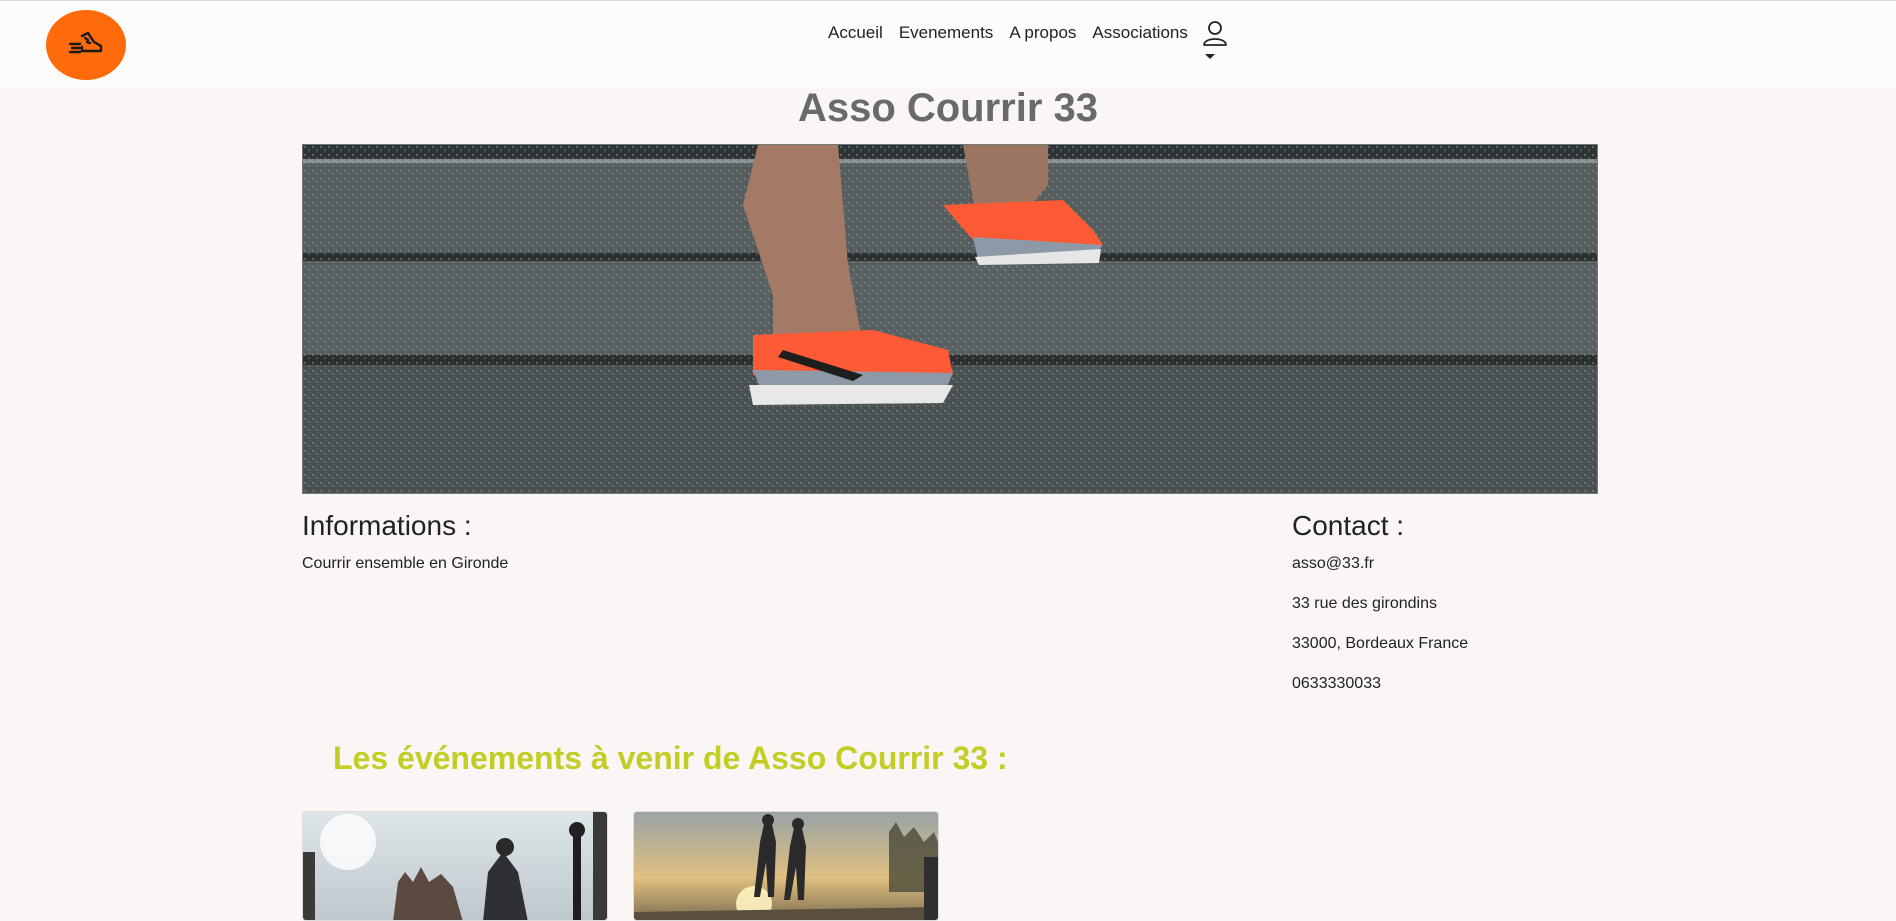  What do you see at coordinates (1215, 33) in the screenshot?
I see `user-icon` at bounding box center [1215, 33].